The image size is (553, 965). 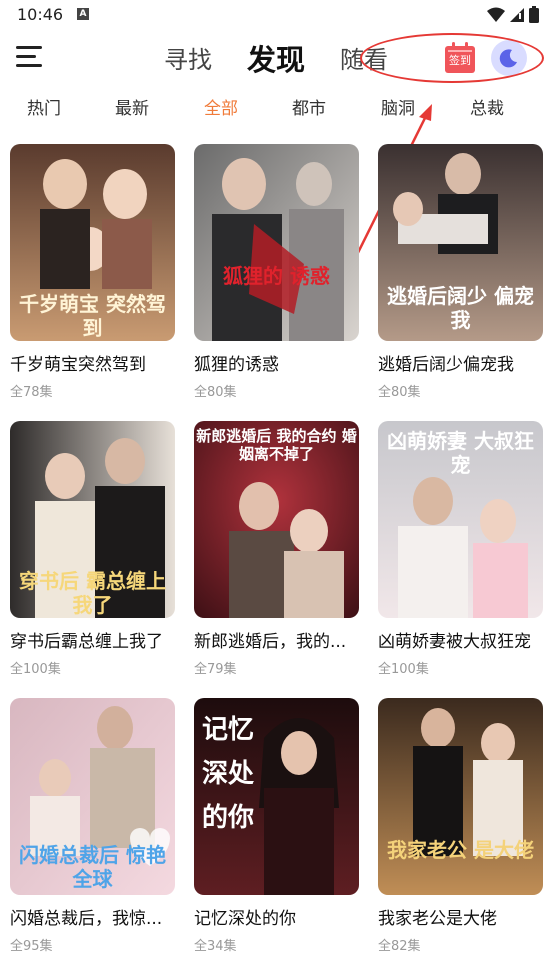 What do you see at coordinates (92, 867) in the screenshot?
I see `poster-title: 闪婚总裁后 惊艳全球` at bounding box center [92, 867].